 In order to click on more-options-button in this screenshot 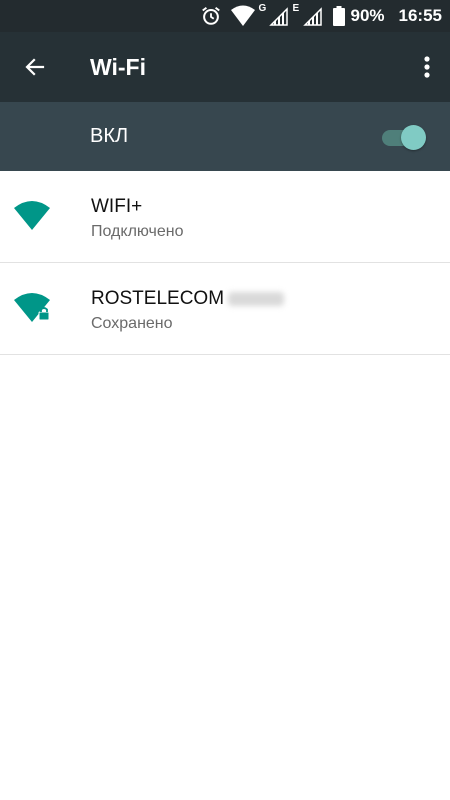, I will do `click(427, 67)`.